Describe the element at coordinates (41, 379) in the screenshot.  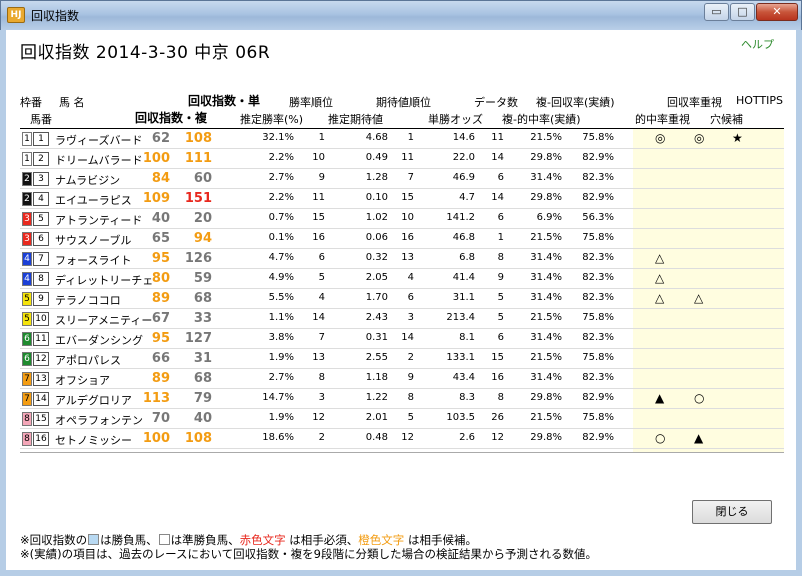
I see `umaban-badge: 13` at that location.